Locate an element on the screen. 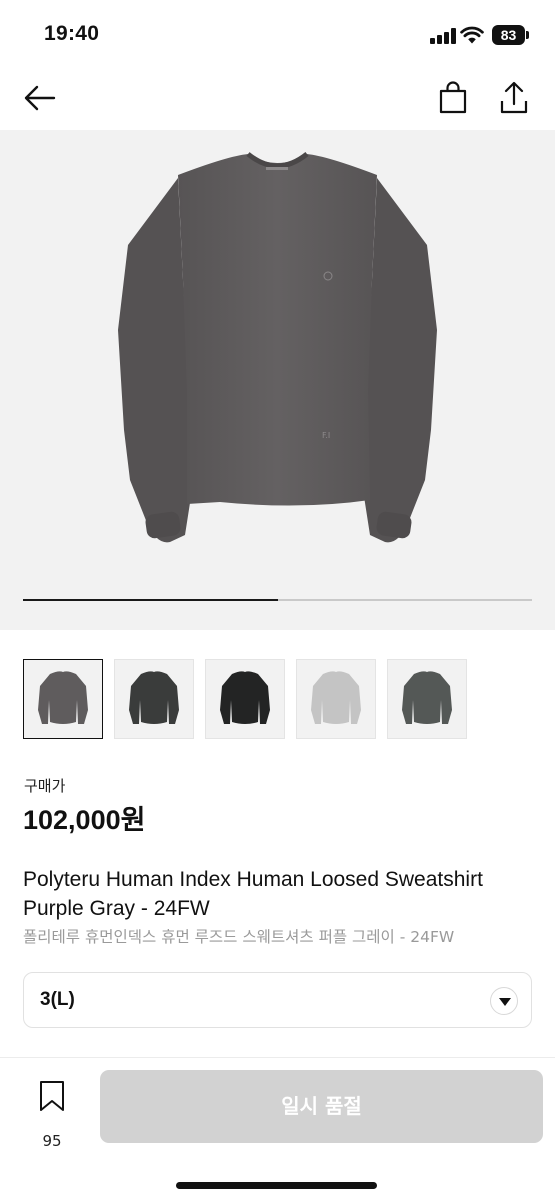 The height and width of the screenshot is (1200, 555). gallery-progress-track is located at coordinates (277, 600).